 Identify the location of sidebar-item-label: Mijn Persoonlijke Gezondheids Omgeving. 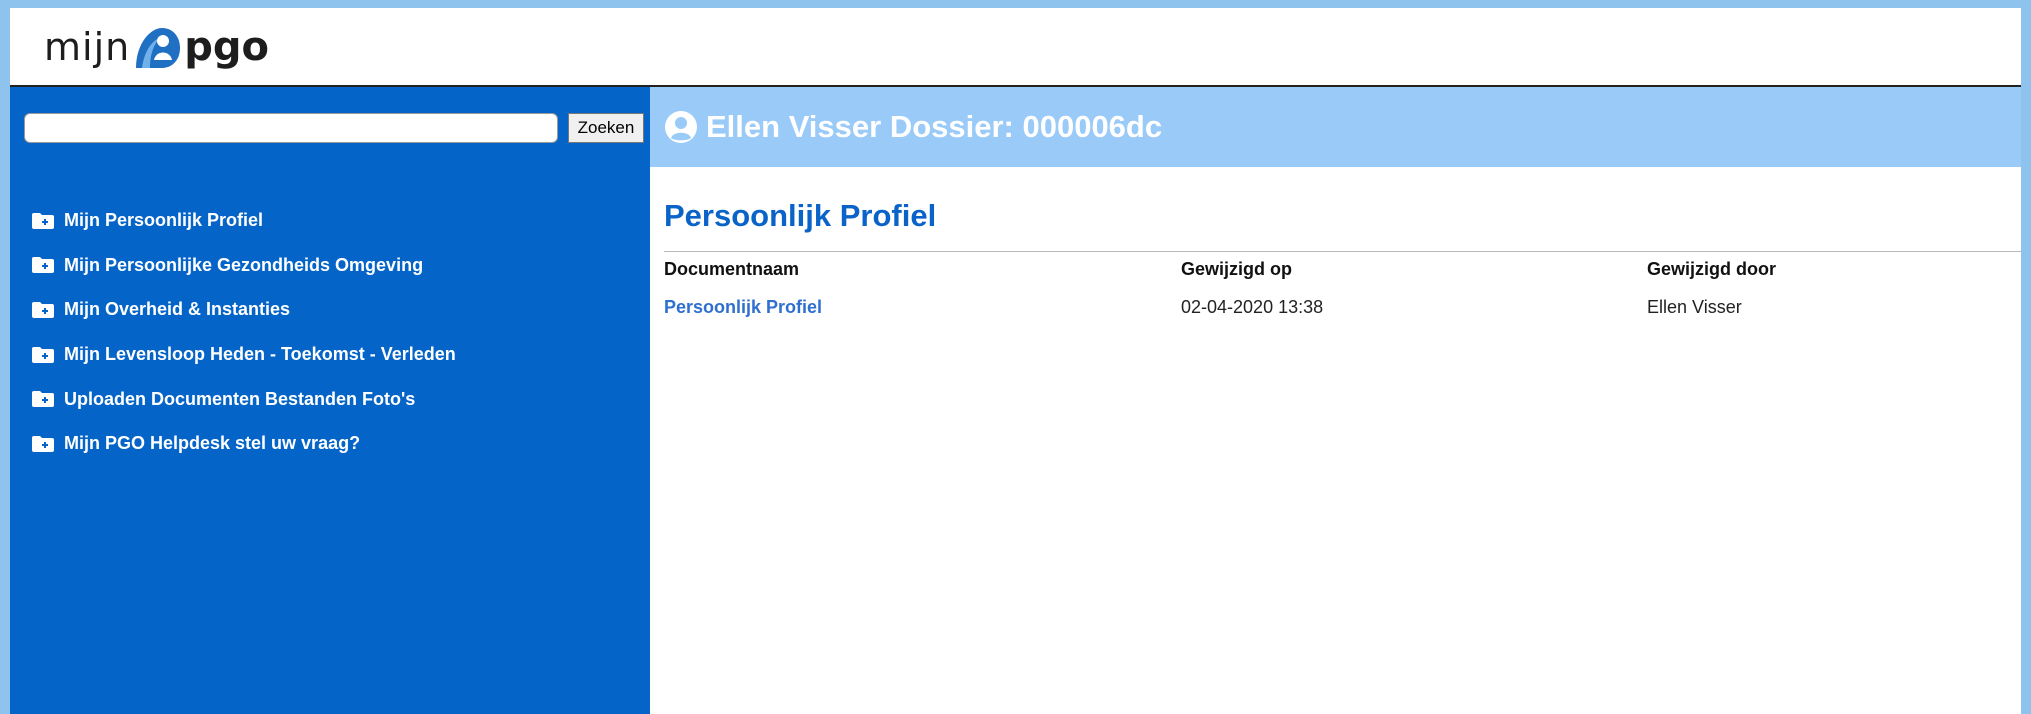
(244, 264).